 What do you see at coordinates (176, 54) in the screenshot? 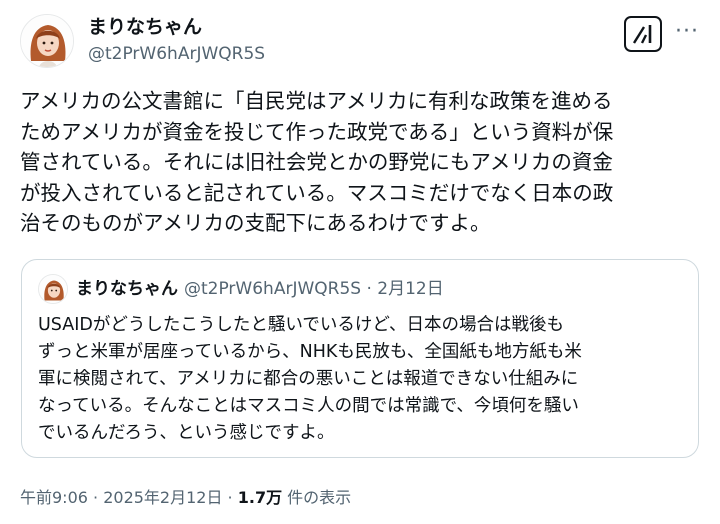
I see `author-handle: @t2PrW6hArJWQR5S` at bounding box center [176, 54].